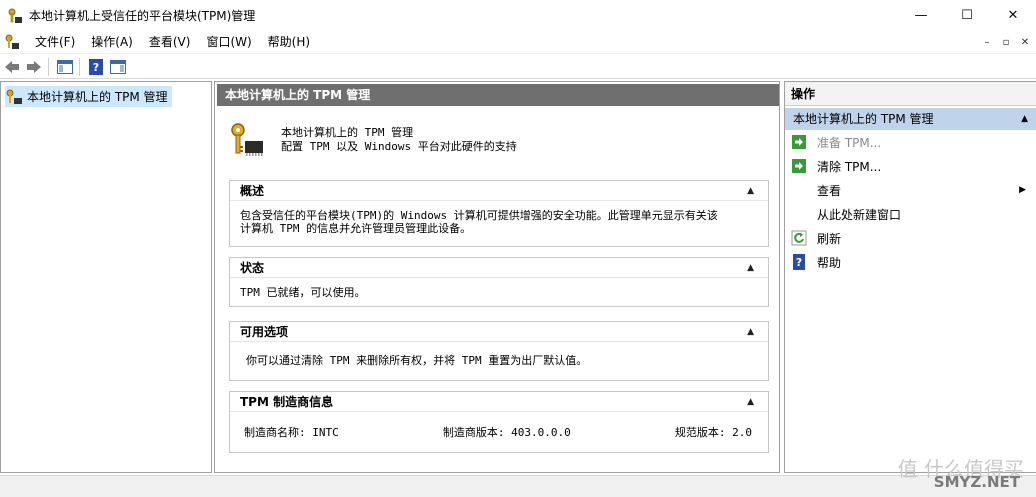 Image resolution: width=1036 pixels, height=497 pixels. Describe the element at coordinates (829, 238) in the screenshot. I see `action-label: 刷新` at that location.